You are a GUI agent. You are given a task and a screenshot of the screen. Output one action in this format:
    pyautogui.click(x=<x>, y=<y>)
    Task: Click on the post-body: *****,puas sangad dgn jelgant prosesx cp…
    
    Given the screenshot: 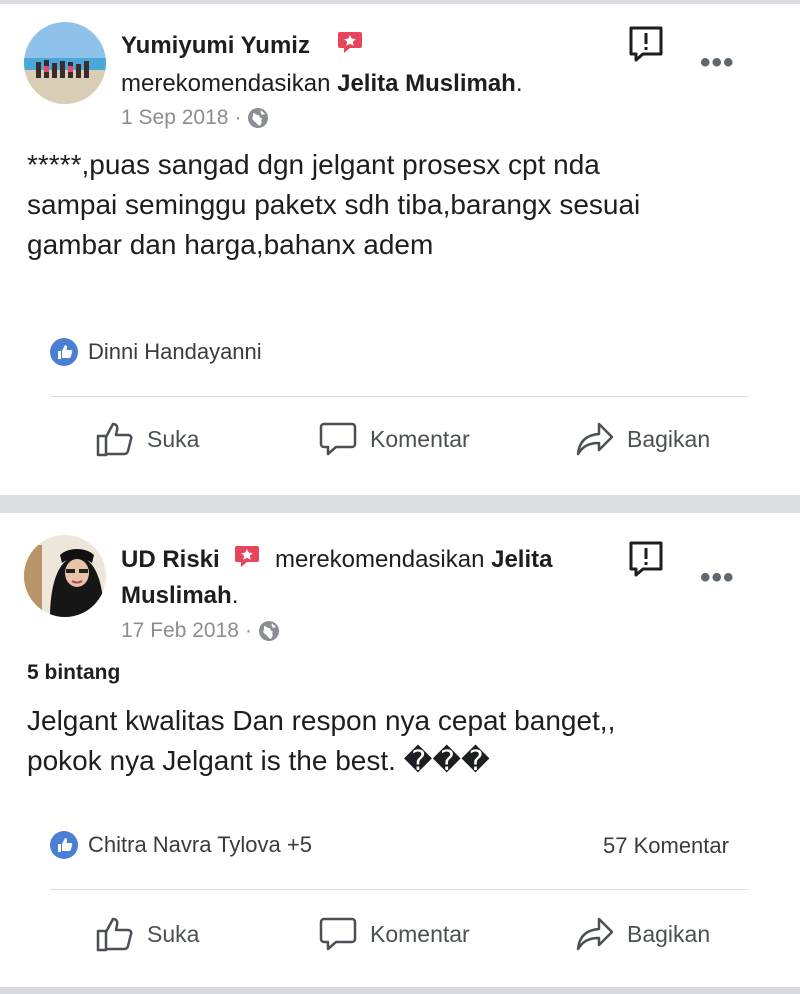 What is the action you would take?
    pyautogui.click(x=333, y=205)
    